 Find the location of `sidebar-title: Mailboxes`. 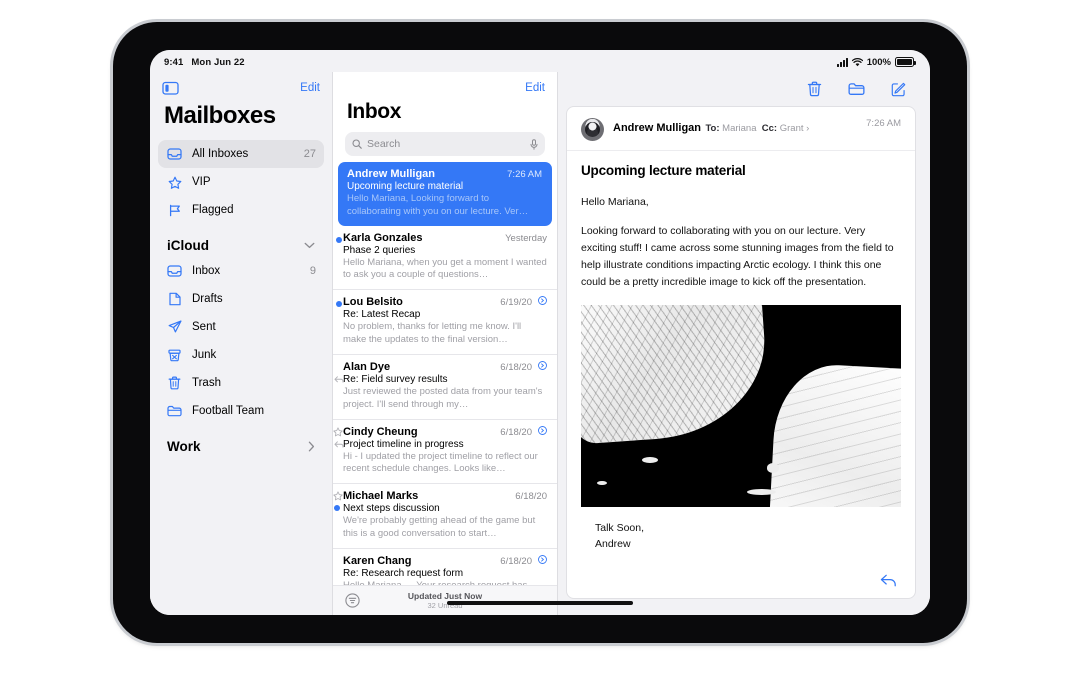

sidebar-title: Mailboxes is located at coordinates (220, 115).